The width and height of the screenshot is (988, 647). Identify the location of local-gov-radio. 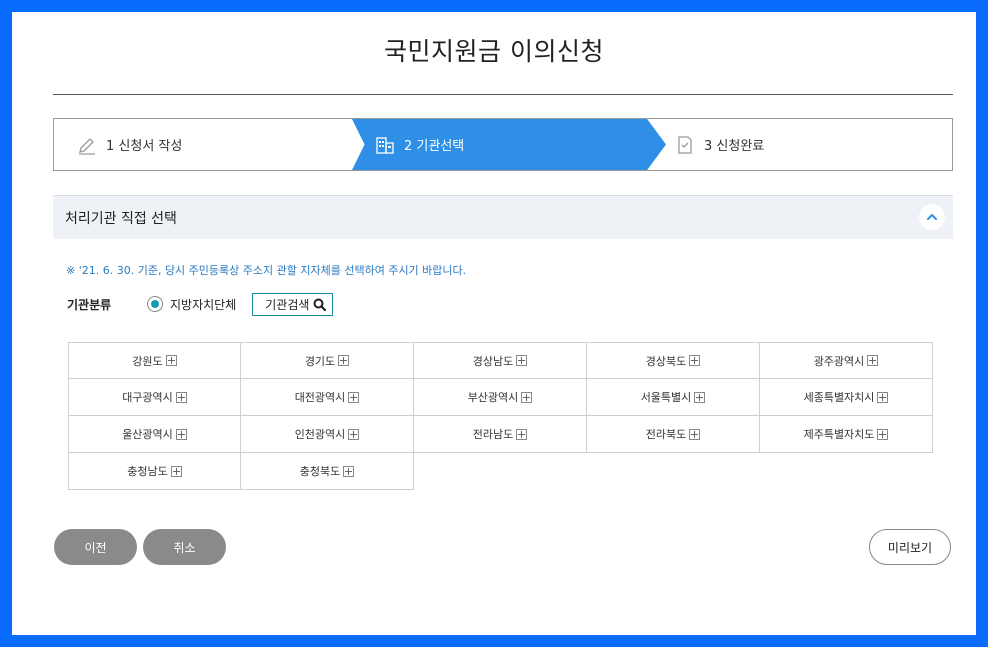
(155, 304).